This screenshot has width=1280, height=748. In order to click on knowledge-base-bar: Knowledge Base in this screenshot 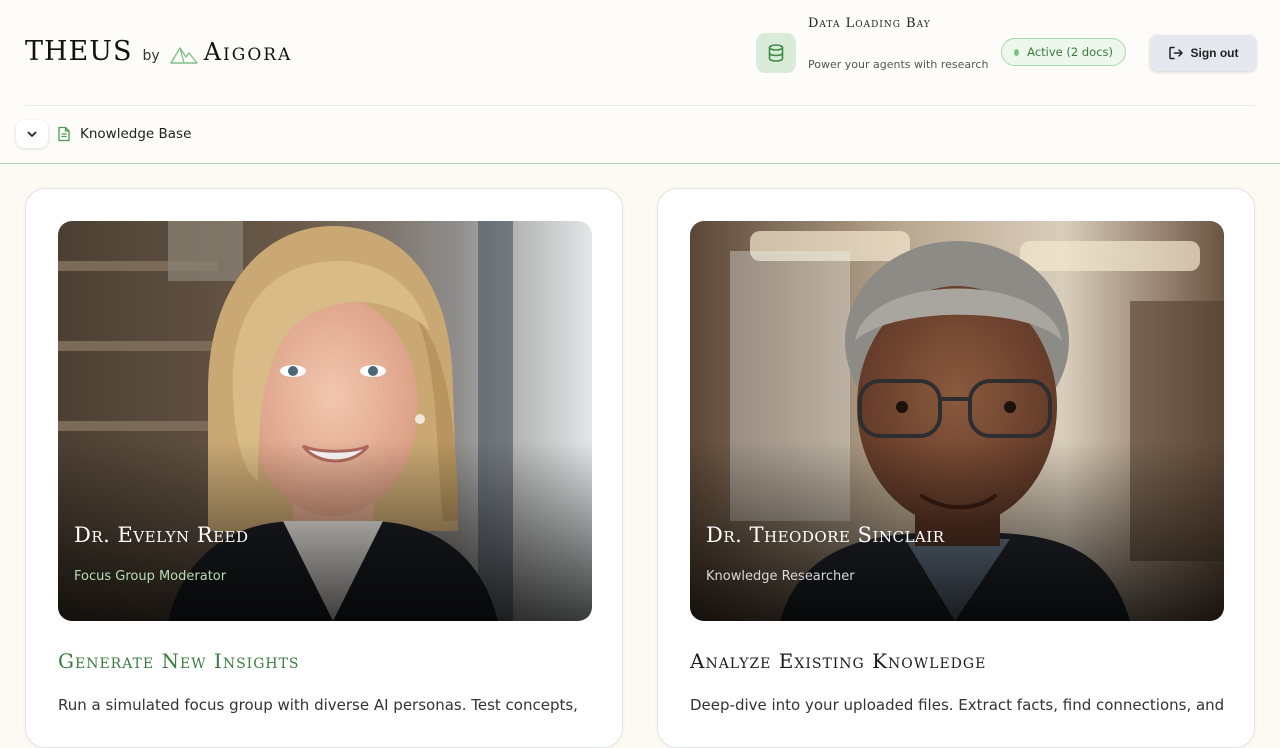, I will do `click(640, 134)`.